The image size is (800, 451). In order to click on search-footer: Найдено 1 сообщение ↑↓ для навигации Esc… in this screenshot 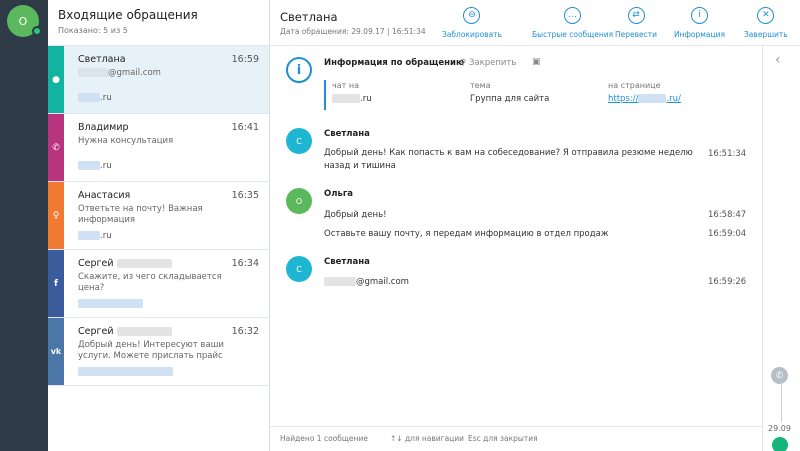, I will do `click(516, 438)`.